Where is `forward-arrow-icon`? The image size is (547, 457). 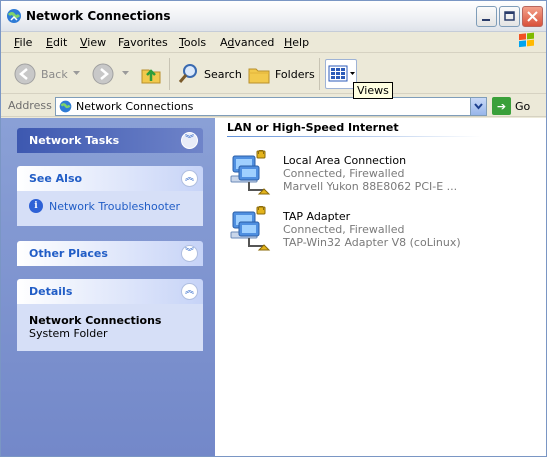 forward-arrow-icon is located at coordinates (103, 74).